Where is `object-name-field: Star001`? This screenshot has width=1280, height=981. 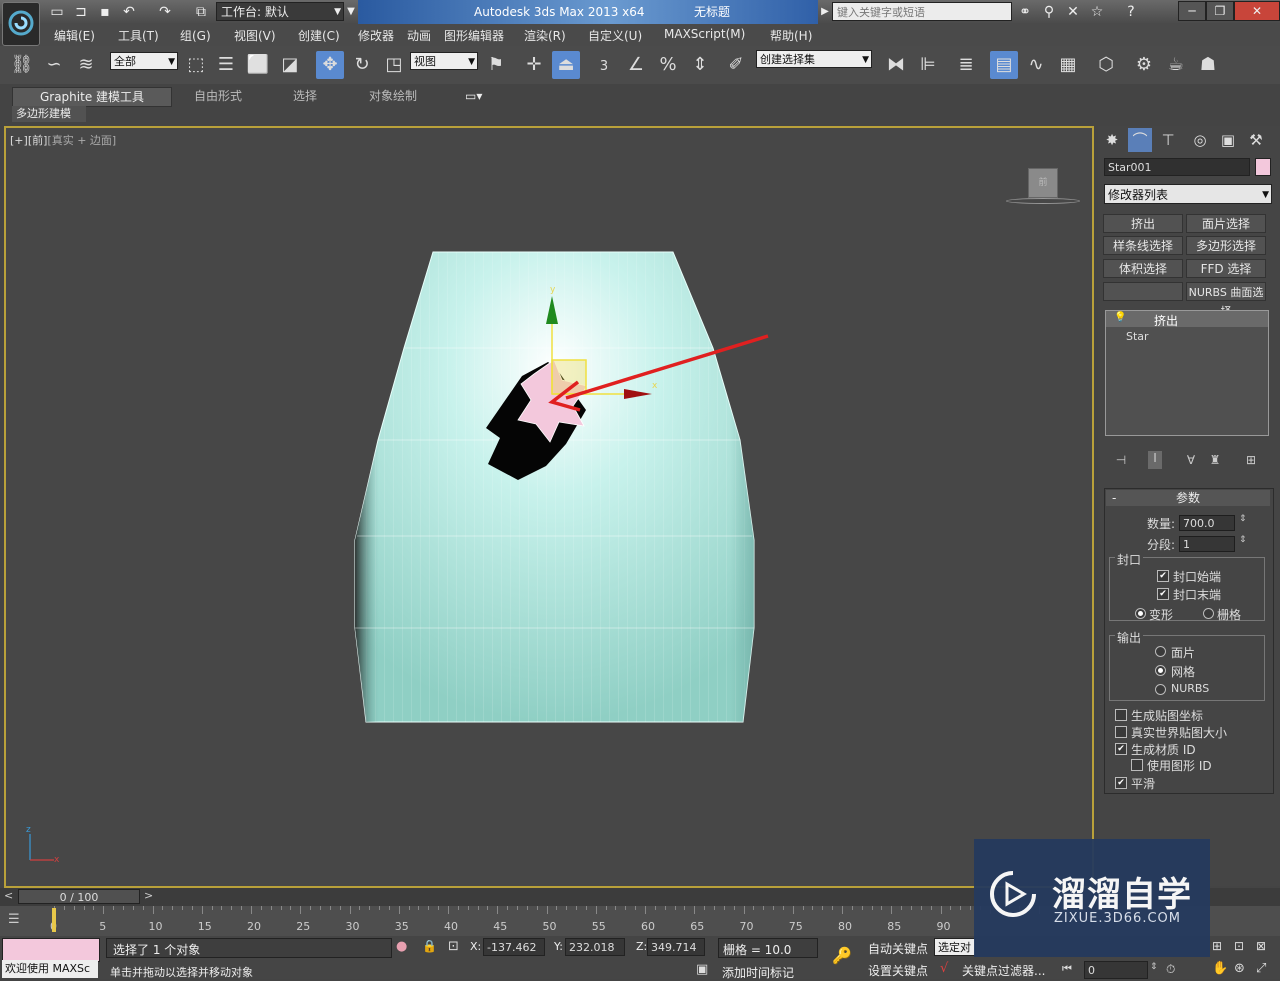 object-name-field: Star001 is located at coordinates (1177, 167).